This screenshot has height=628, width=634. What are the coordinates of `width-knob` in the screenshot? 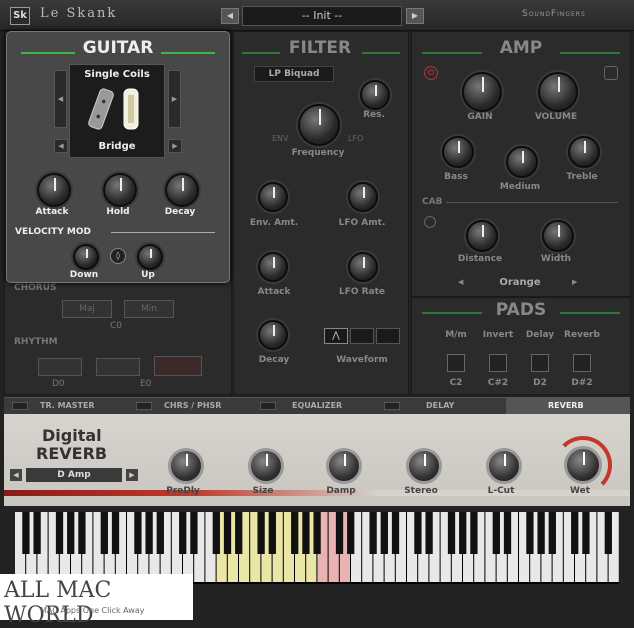 It's located at (558, 236).